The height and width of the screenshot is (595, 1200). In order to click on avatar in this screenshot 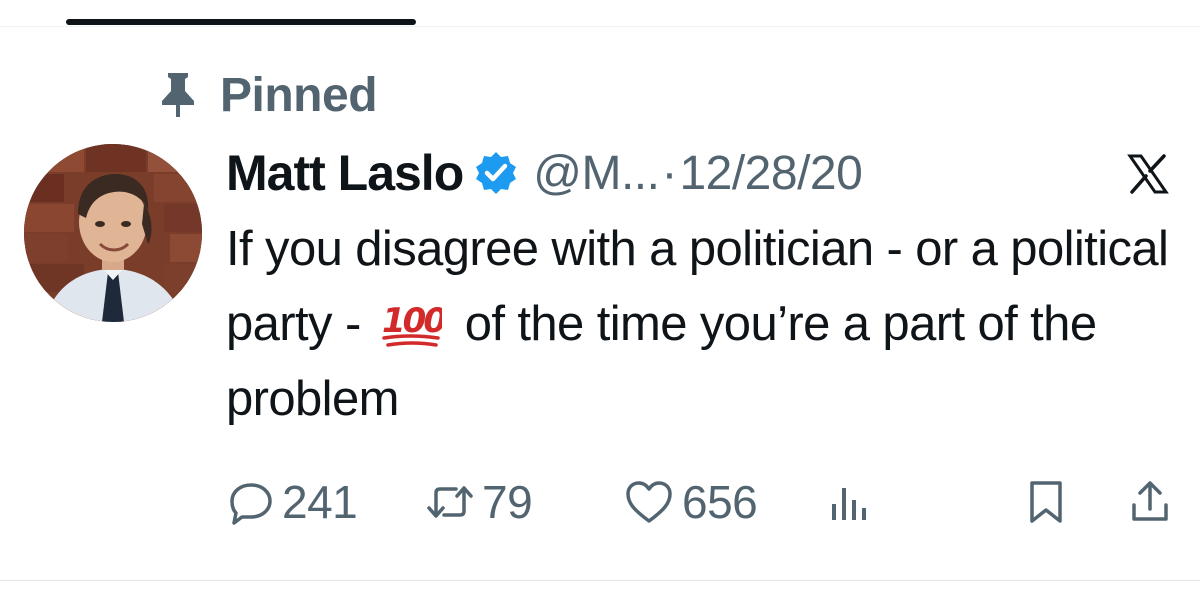, I will do `click(113, 233)`.